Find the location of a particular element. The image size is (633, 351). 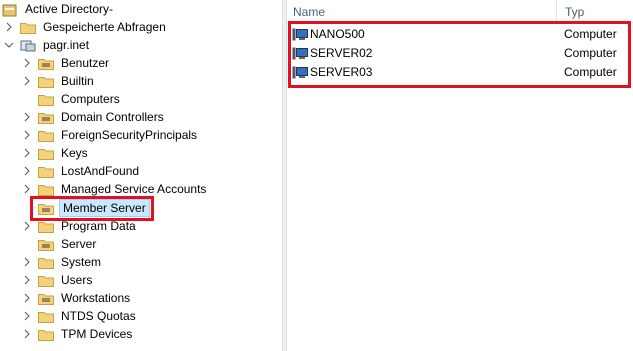

tree-item-users: Users is located at coordinates (58, 280).